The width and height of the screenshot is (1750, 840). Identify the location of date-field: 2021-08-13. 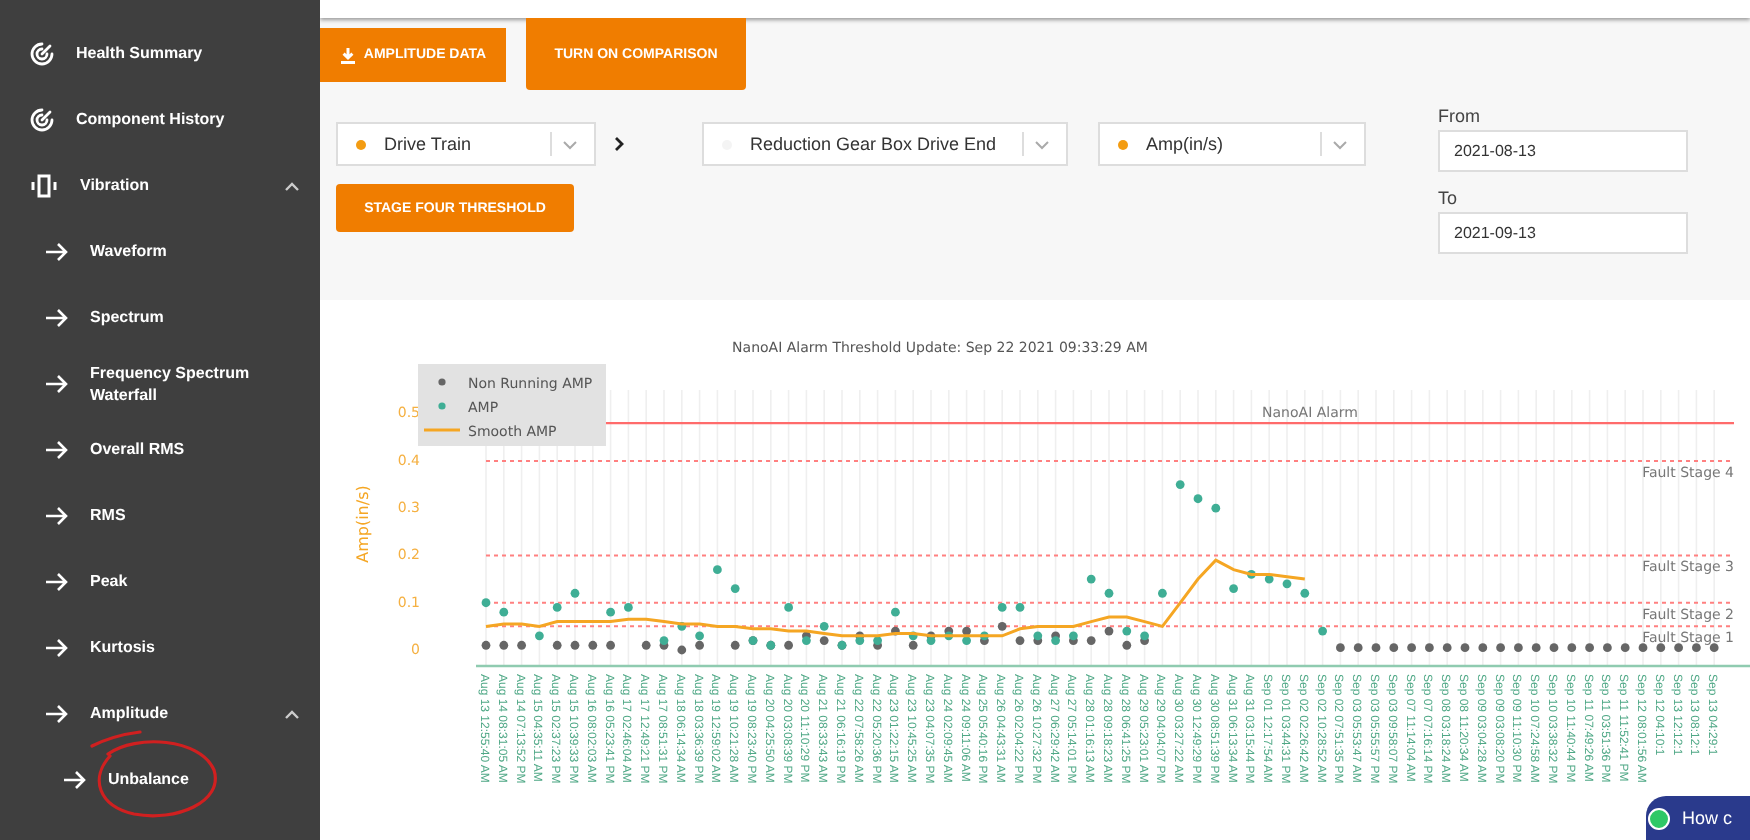
(1563, 151).